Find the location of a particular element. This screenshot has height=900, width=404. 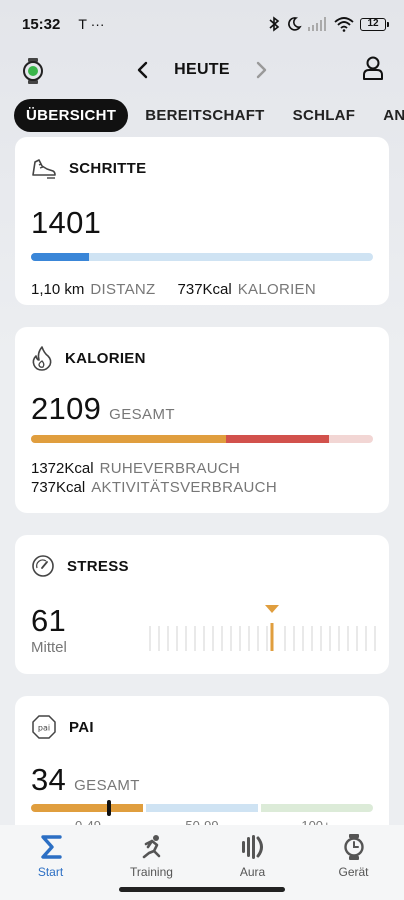

steps-calories-value: 737Kcal is located at coordinates (204, 289).